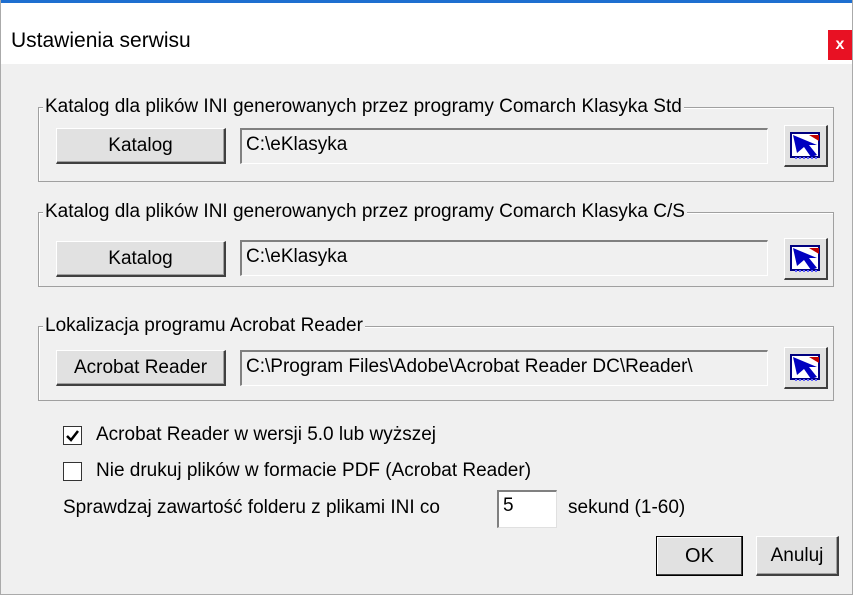  I want to click on checkmark-icon, so click(72, 435).